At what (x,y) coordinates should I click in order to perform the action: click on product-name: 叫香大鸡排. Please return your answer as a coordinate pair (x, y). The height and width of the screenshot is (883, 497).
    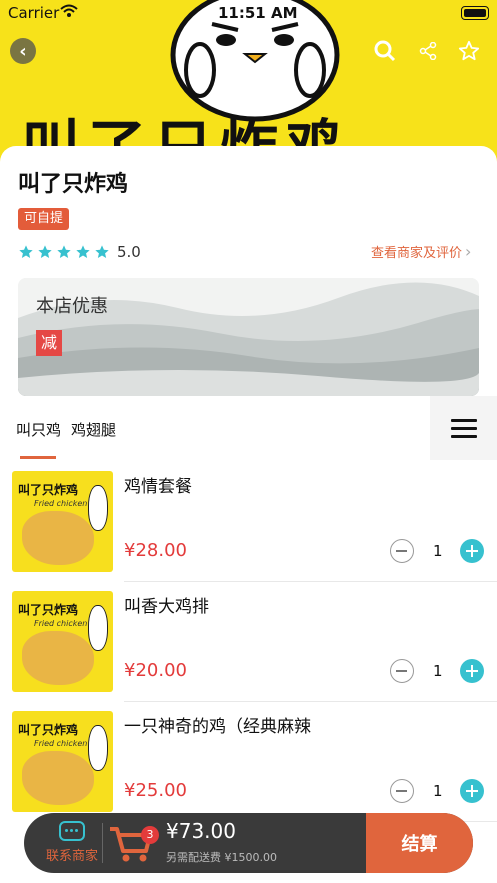
    Looking at the image, I should click on (166, 607).